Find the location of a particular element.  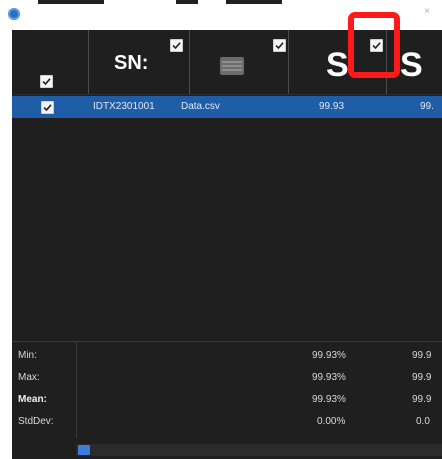

stat-min-value-2: 99.9 is located at coordinates (422, 355).